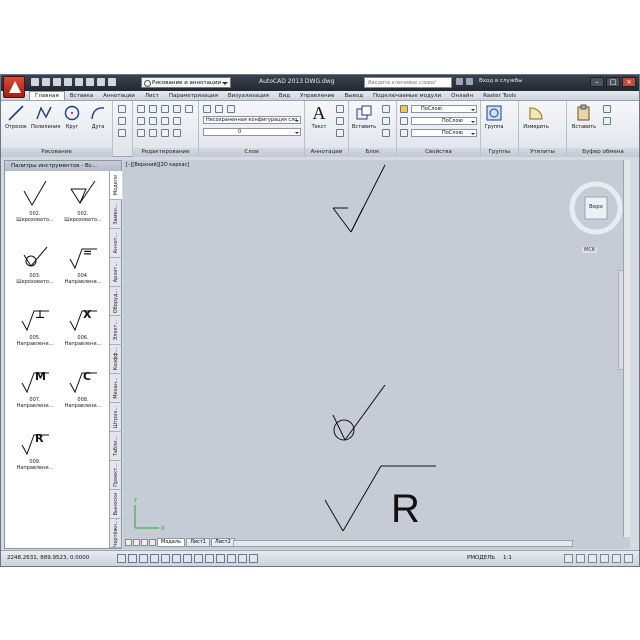 The height and width of the screenshot is (640, 640). Describe the element at coordinates (592, 558) in the screenshot. I see `lock-icon` at that location.